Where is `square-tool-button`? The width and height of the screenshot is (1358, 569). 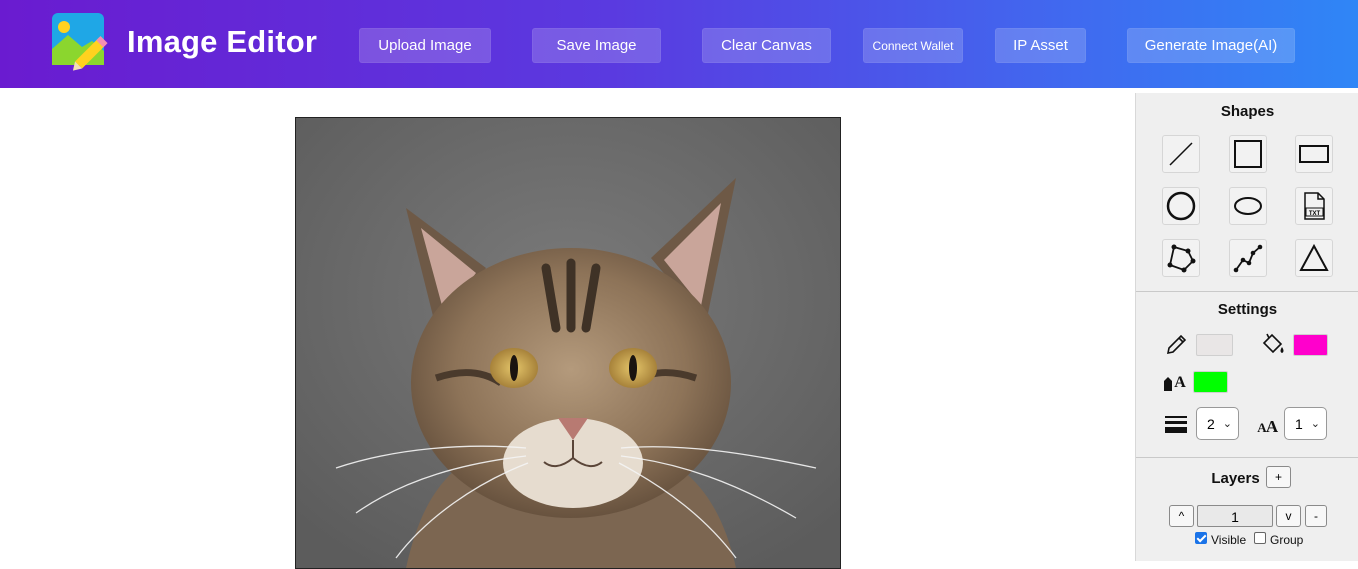 square-tool-button is located at coordinates (1248, 154).